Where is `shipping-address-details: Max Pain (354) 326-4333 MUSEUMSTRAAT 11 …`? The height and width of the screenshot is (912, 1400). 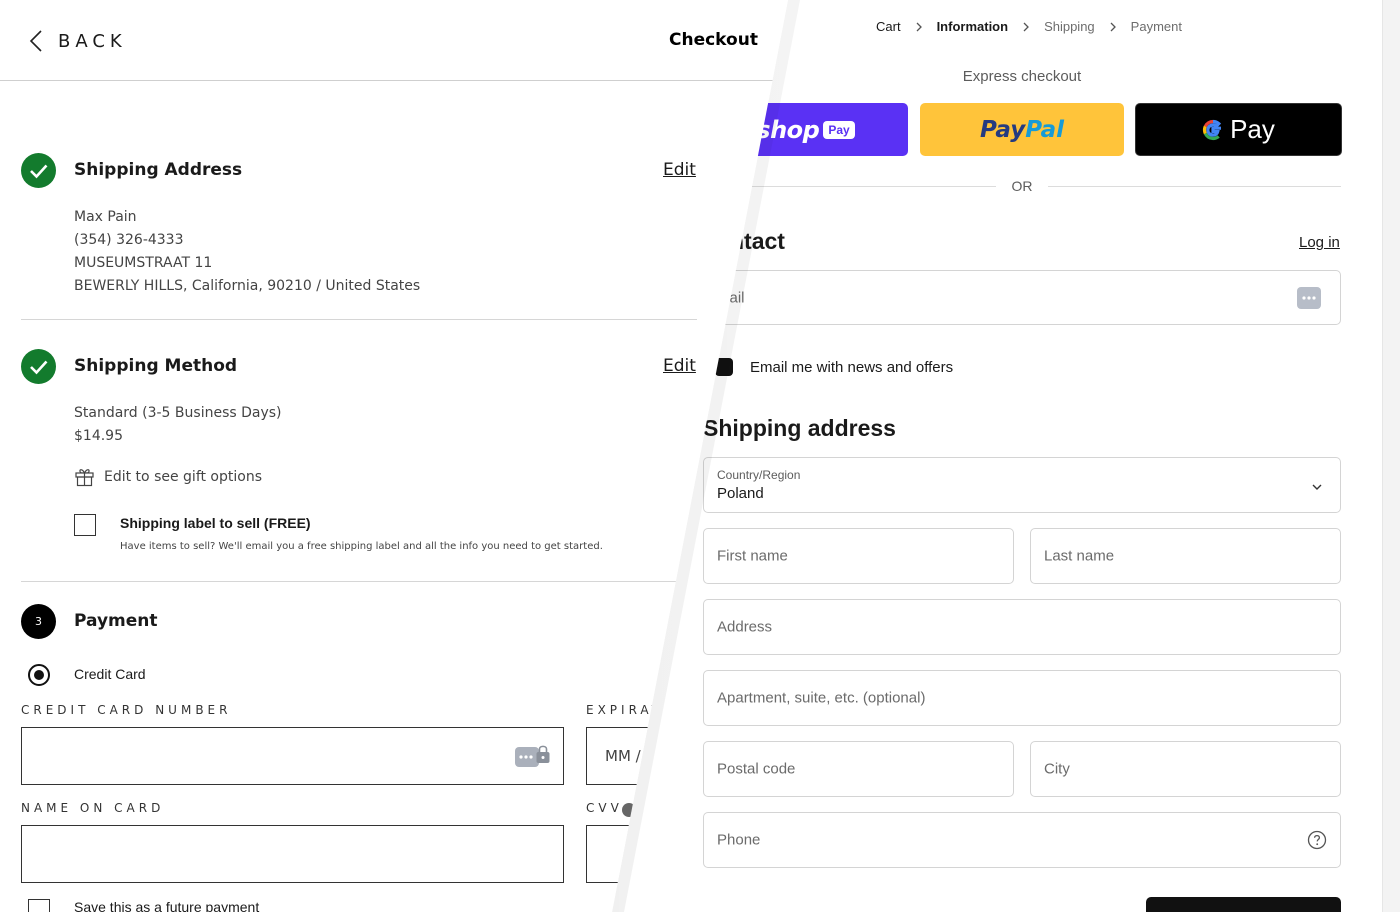 shipping-address-details: Max Pain (354) 326-4333 MUSEUMSTRAAT 11 … is located at coordinates (247, 252).